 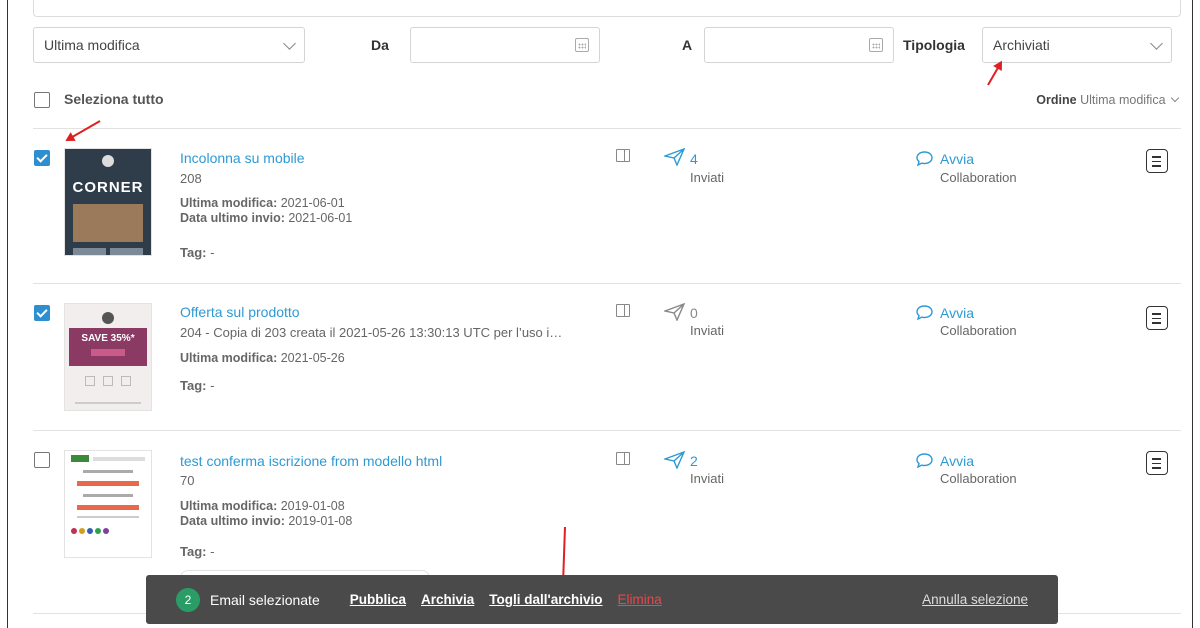 What do you see at coordinates (42, 100) in the screenshot?
I see `select-all-checkbox` at bounding box center [42, 100].